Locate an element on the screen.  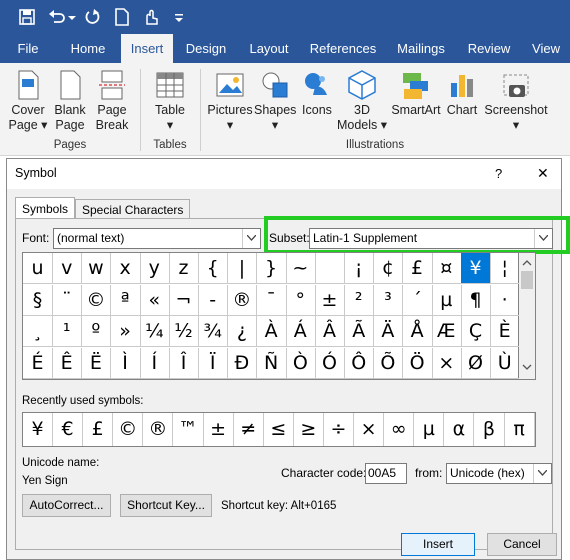
symbol-cell: } is located at coordinates (271, 268).